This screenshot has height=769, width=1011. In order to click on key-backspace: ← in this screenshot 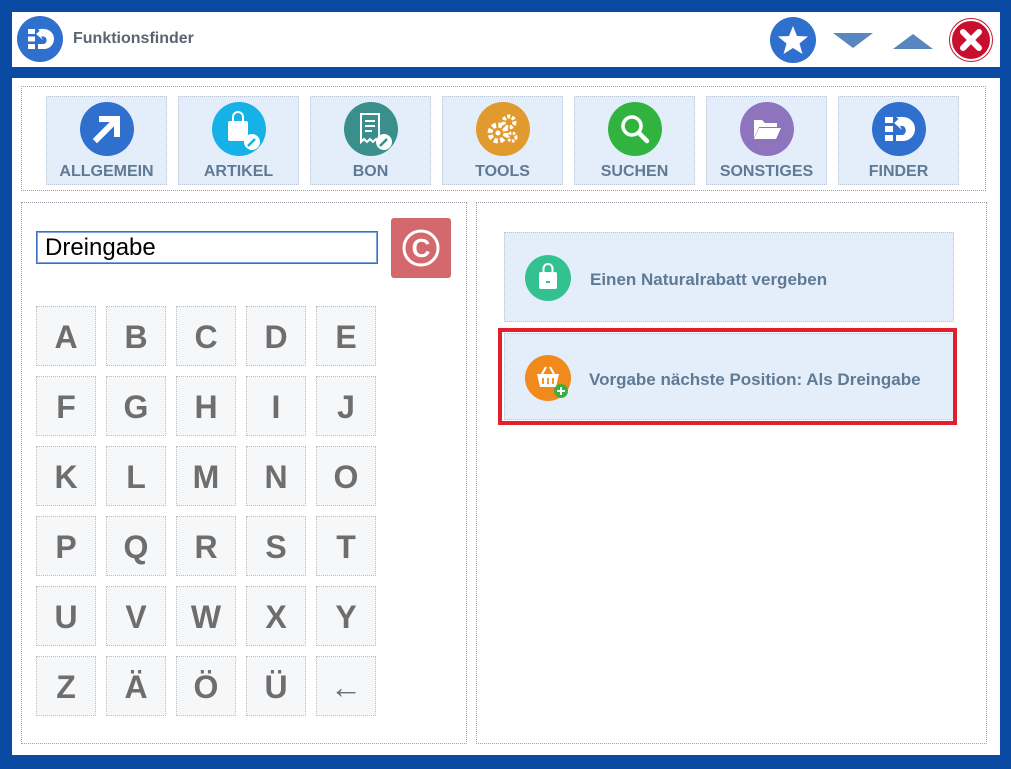, I will do `click(346, 686)`.